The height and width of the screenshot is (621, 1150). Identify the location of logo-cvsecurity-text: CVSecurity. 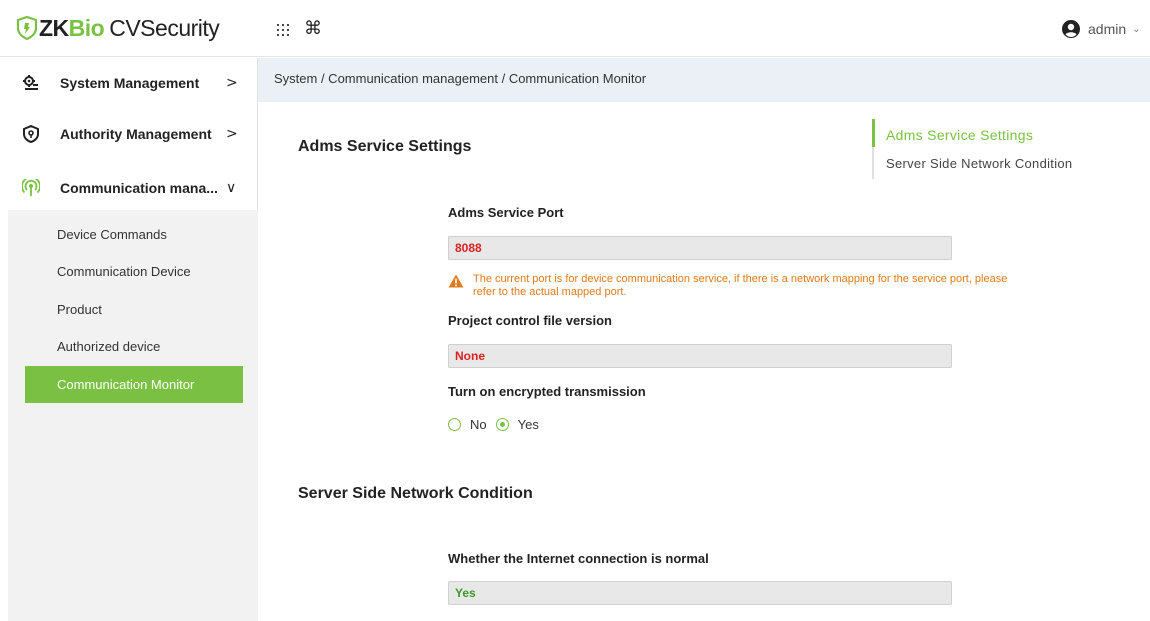
(164, 28).